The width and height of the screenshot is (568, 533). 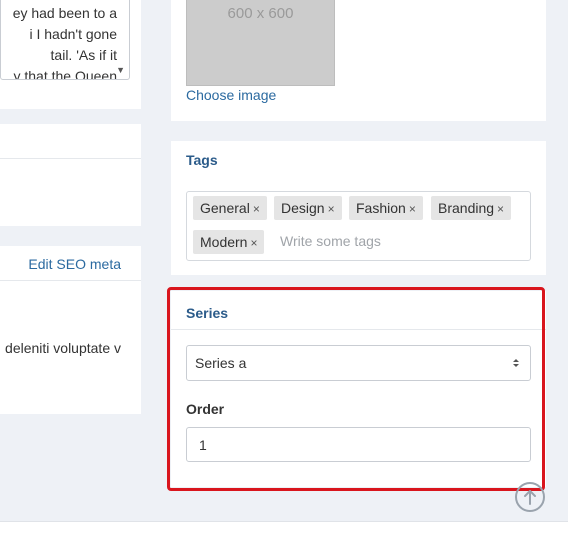 What do you see at coordinates (260, 43) in the screenshot?
I see `image-placeholder: 600 x 600` at bounding box center [260, 43].